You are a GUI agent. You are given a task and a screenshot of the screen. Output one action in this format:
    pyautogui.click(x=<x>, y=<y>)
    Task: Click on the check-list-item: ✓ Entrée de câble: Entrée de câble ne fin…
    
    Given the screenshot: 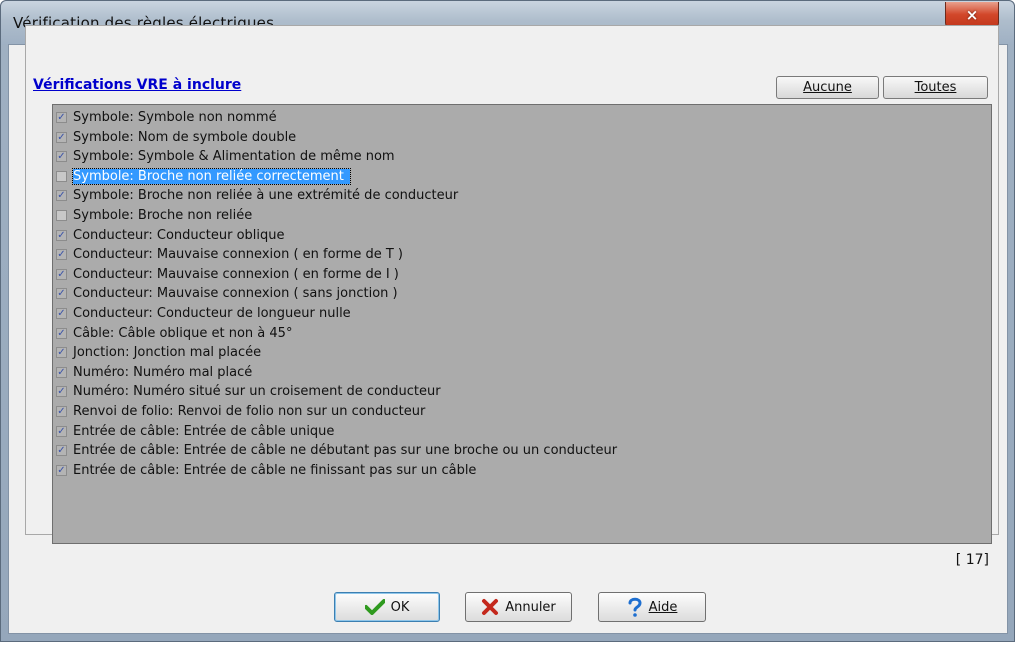 What is the action you would take?
    pyautogui.click(x=506, y=470)
    